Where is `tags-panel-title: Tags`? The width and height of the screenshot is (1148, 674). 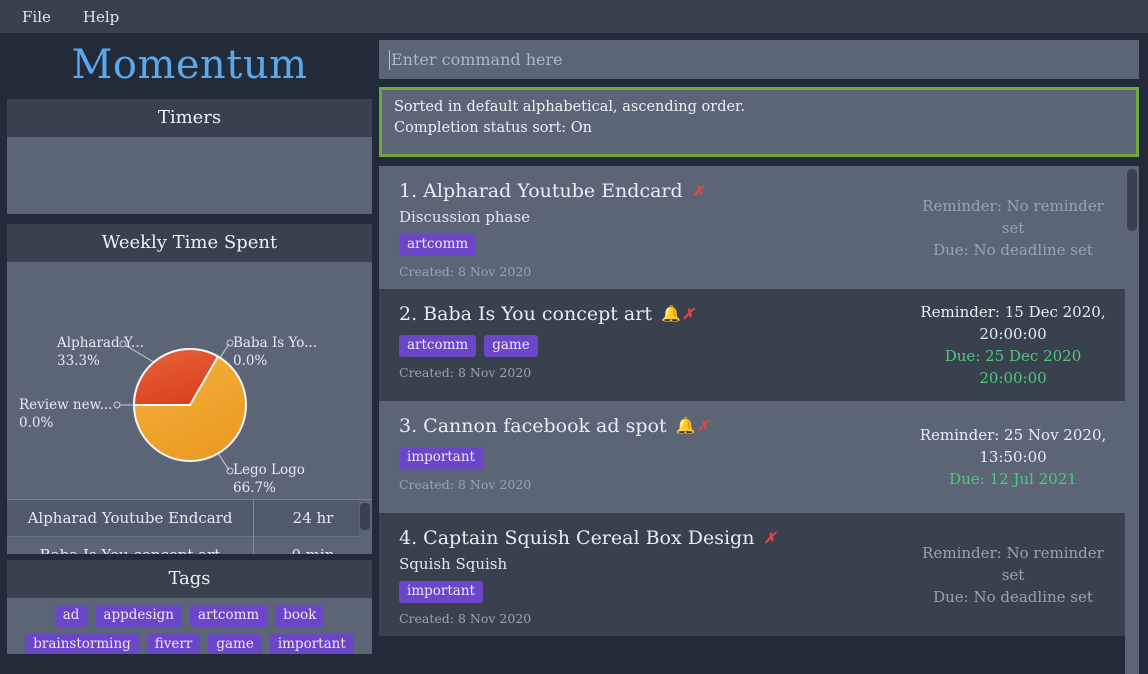
tags-panel-title: Tags is located at coordinates (189, 579).